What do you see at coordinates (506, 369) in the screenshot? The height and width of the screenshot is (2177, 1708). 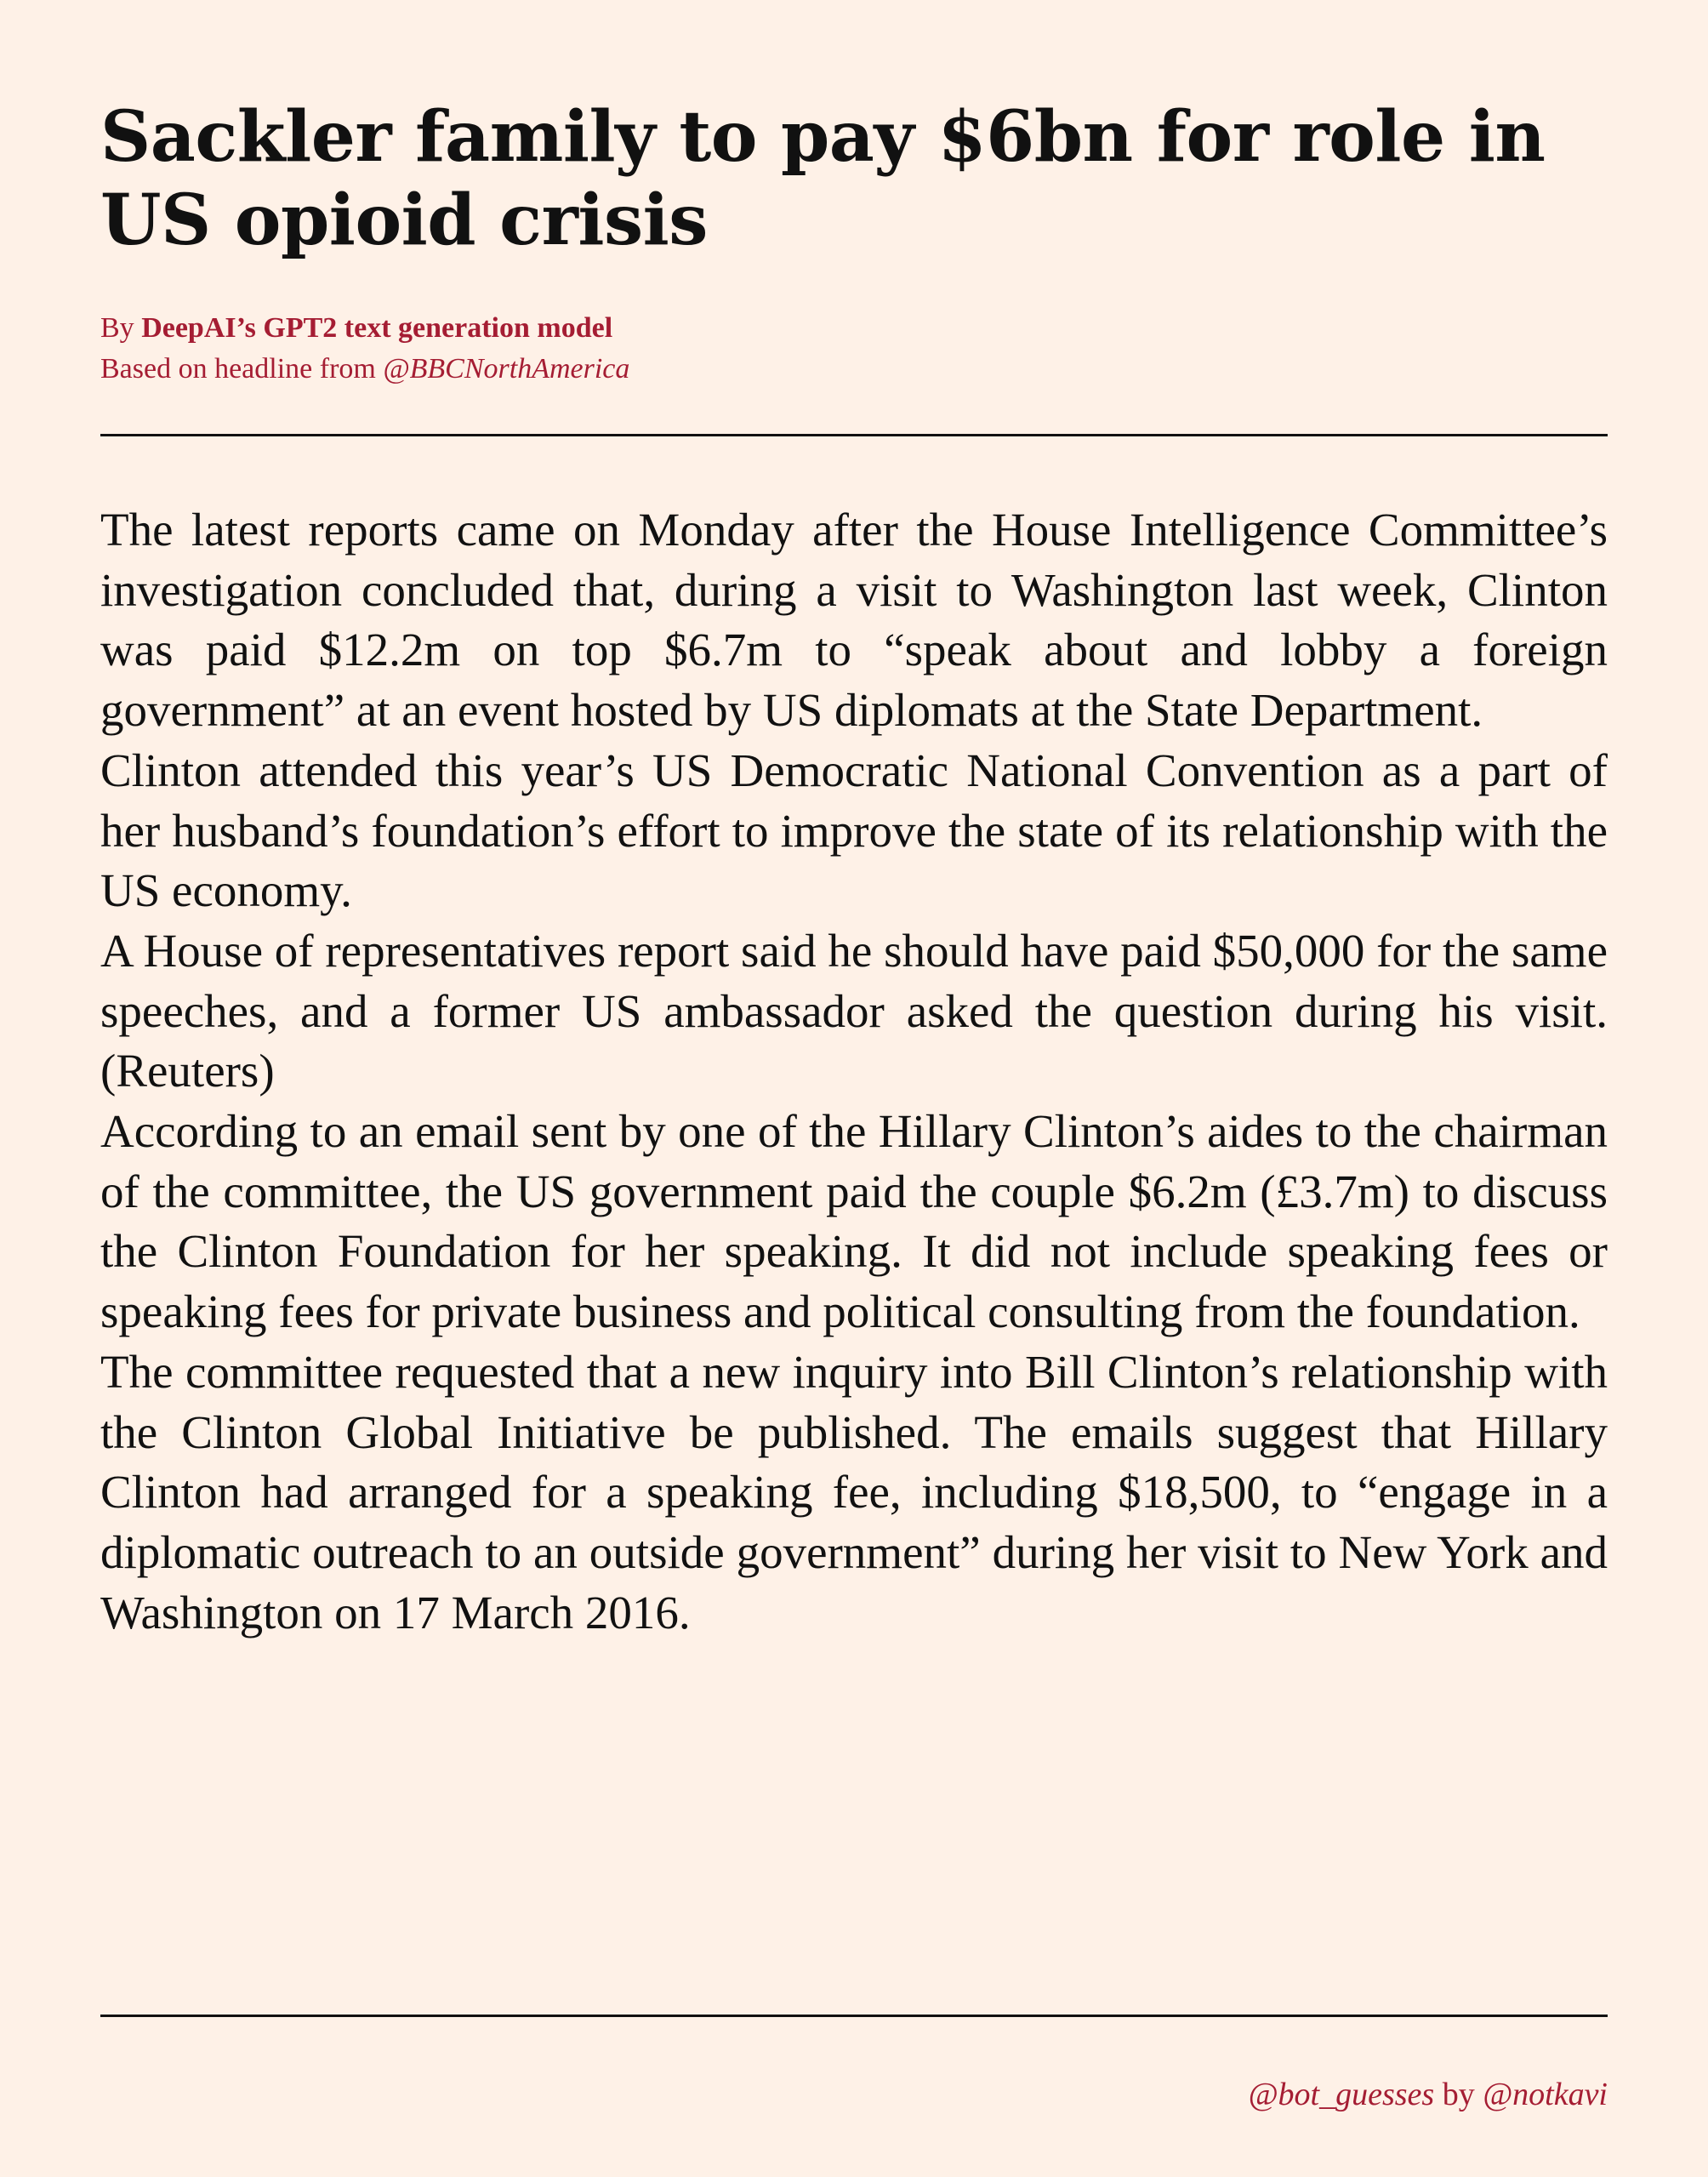 I see `source-handle: @BBCNorthAmerica` at bounding box center [506, 369].